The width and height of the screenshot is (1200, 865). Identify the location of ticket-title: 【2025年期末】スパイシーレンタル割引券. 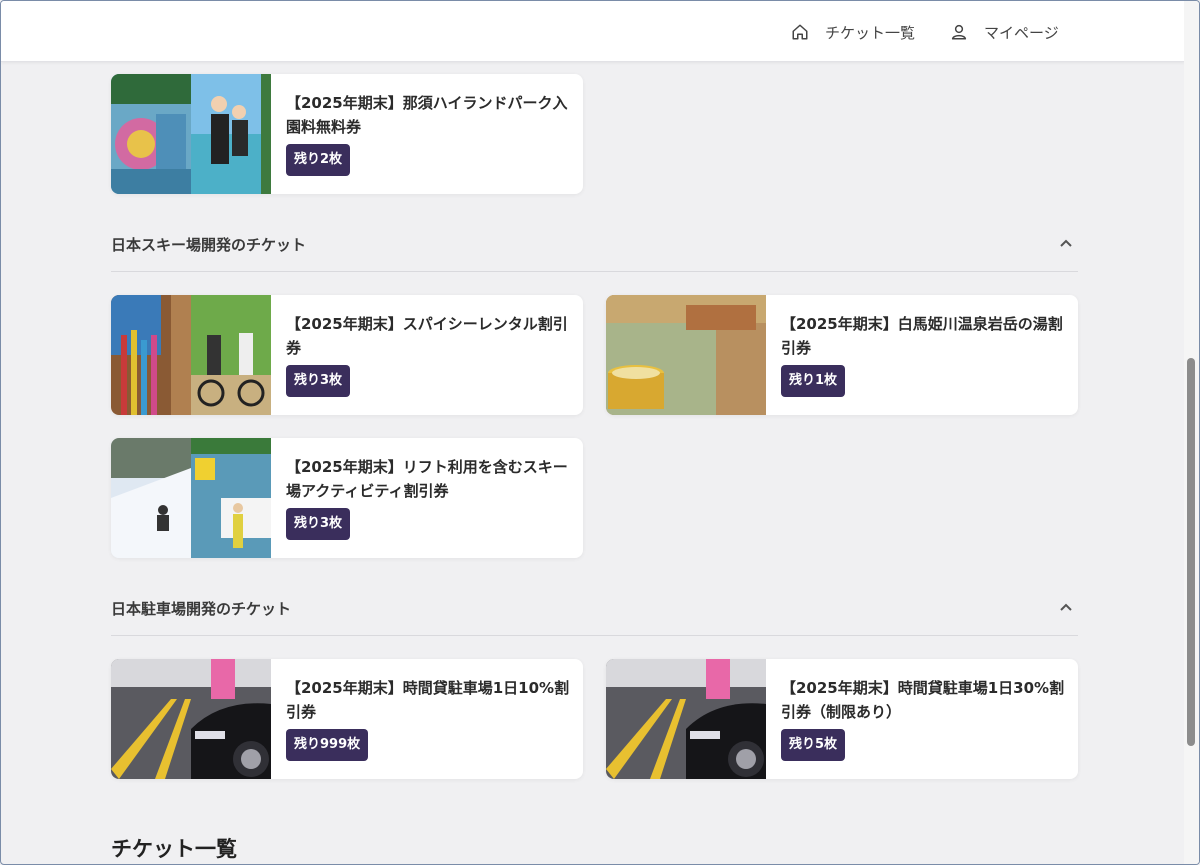
(427, 336).